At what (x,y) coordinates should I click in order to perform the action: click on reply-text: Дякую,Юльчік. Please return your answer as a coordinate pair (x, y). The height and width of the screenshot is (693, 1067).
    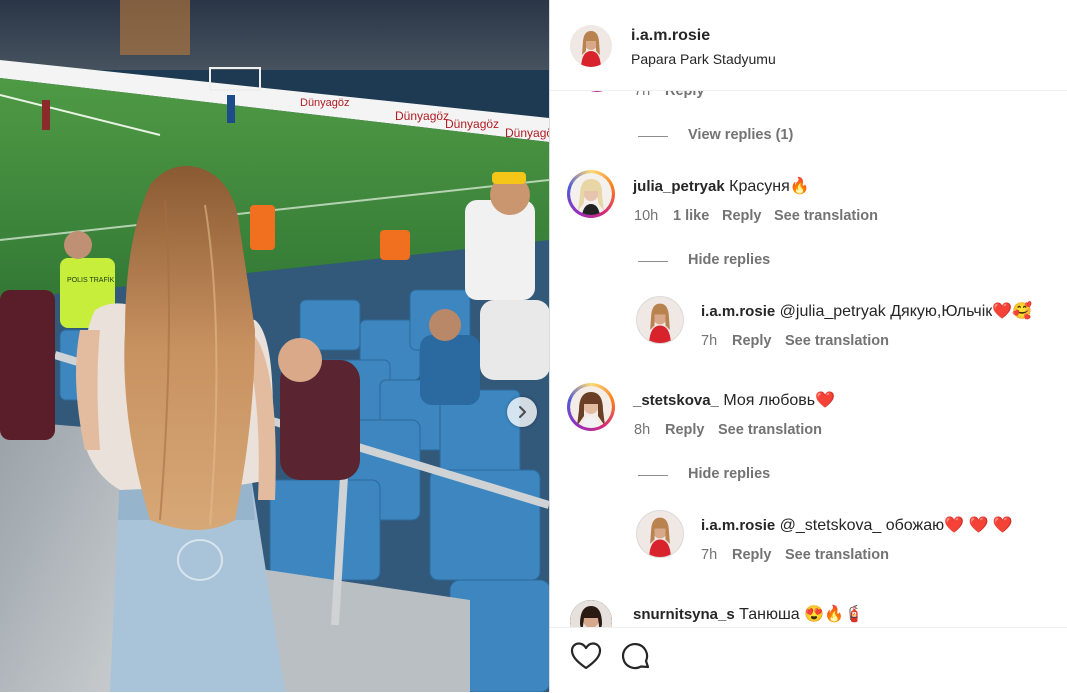
    Looking at the image, I should click on (941, 311).